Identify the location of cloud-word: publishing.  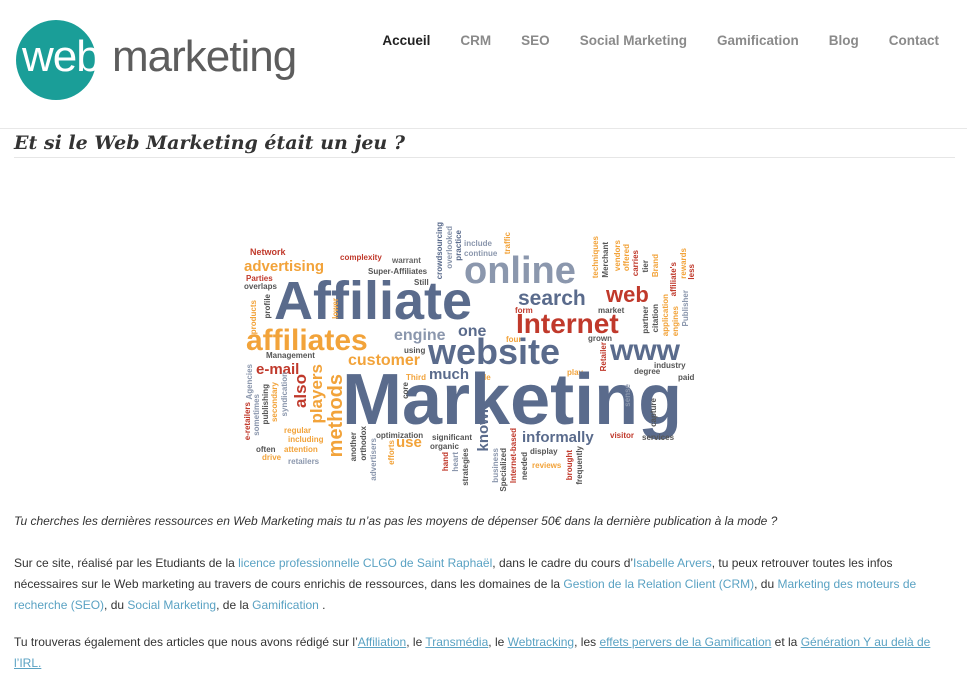
(265, 404).